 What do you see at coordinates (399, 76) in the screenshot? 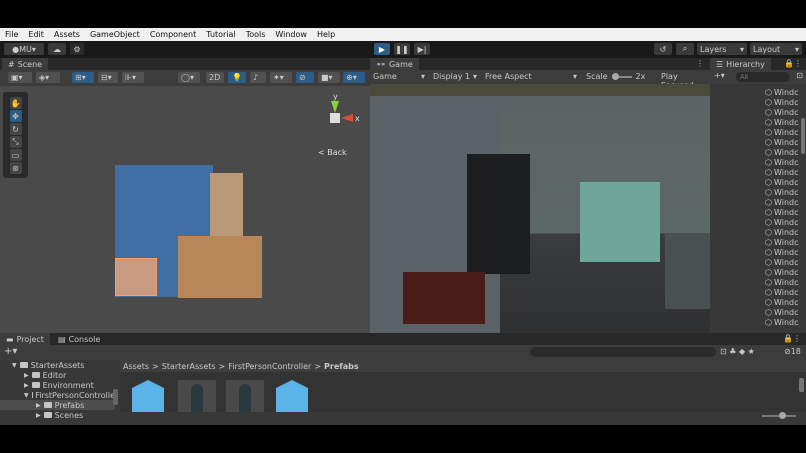
I see `game-view-dropdown: Game ▾` at bounding box center [399, 76].